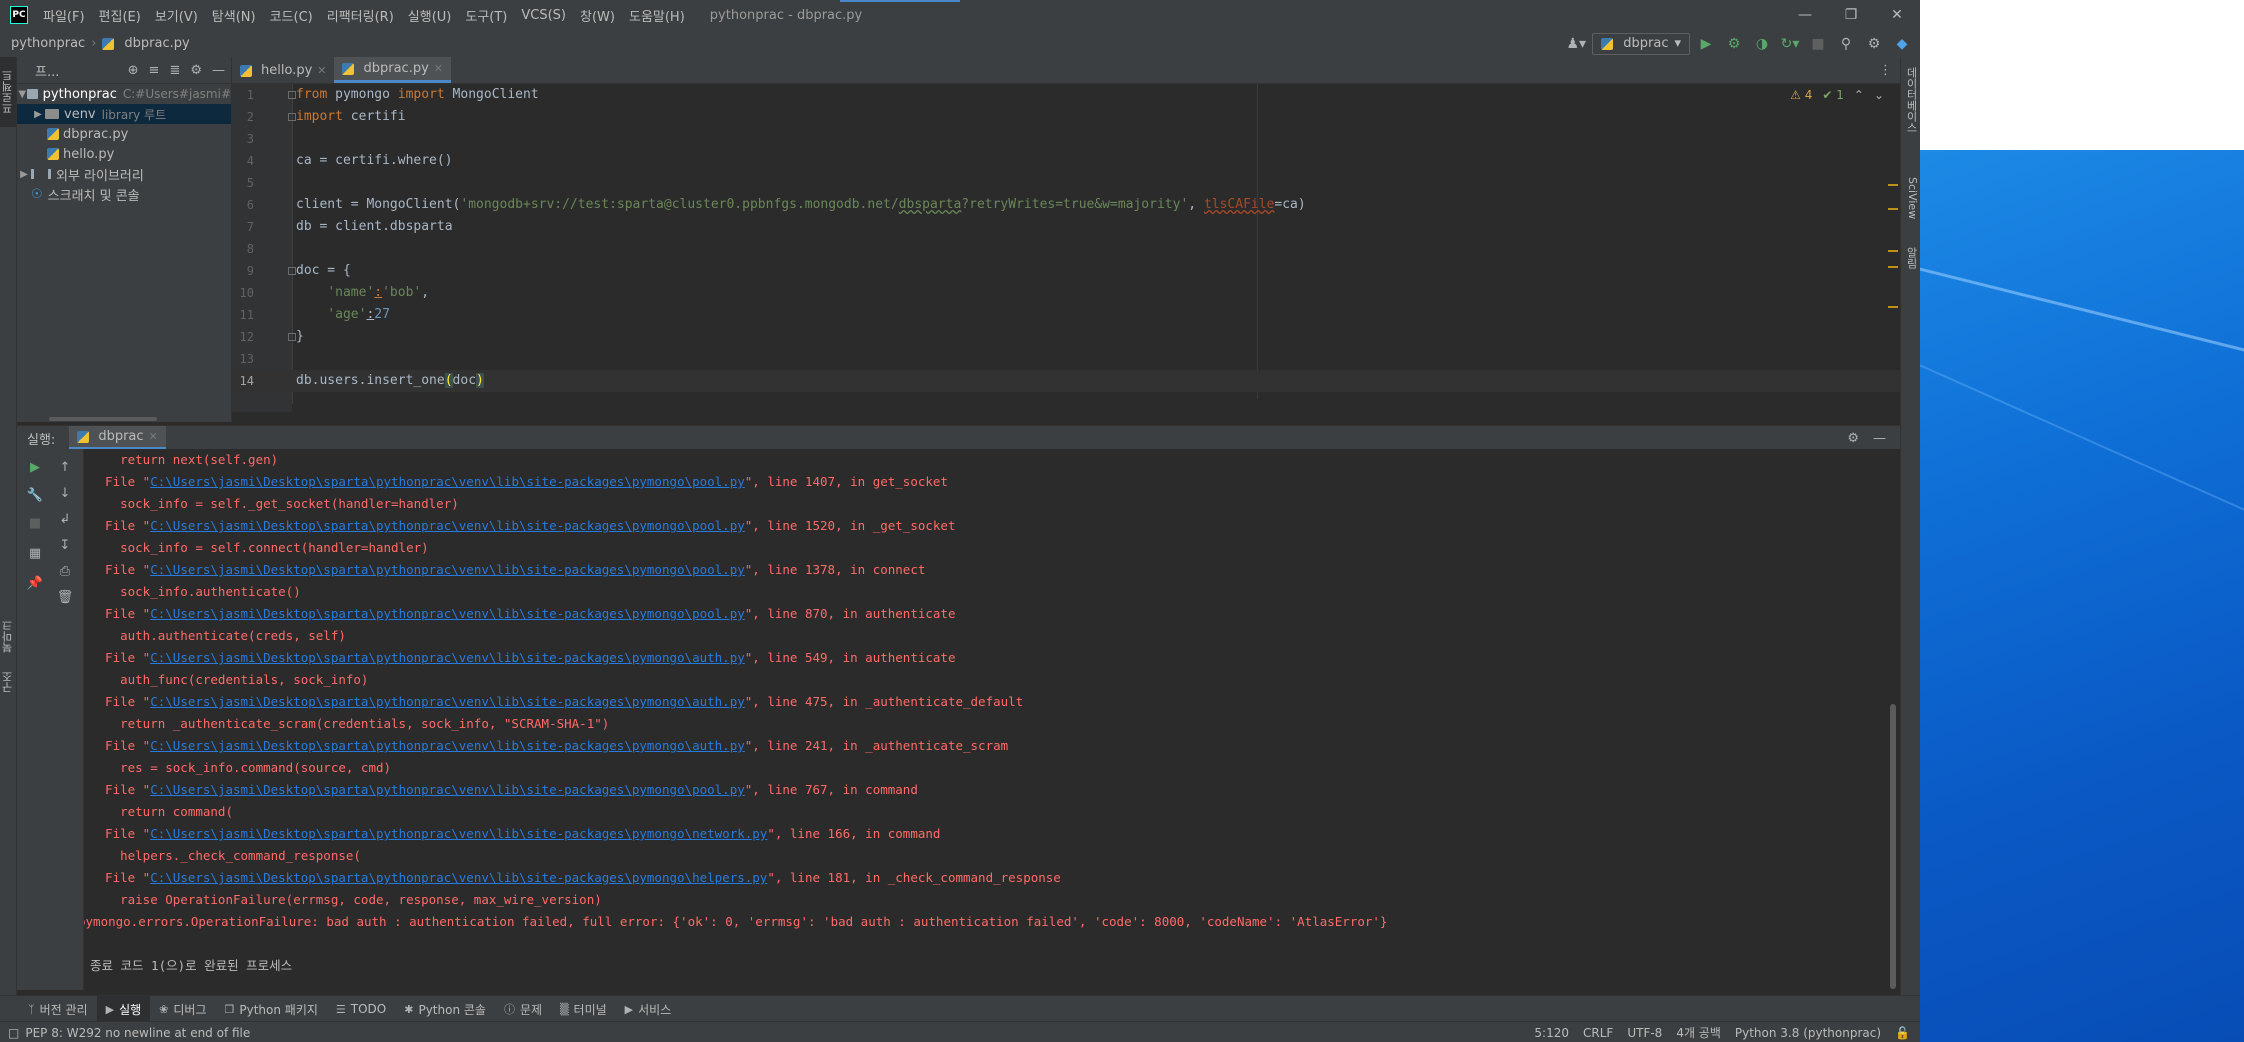 This screenshot has width=2244, height=1042. What do you see at coordinates (35, 583) in the screenshot?
I see `pin-icon: 📌` at bounding box center [35, 583].